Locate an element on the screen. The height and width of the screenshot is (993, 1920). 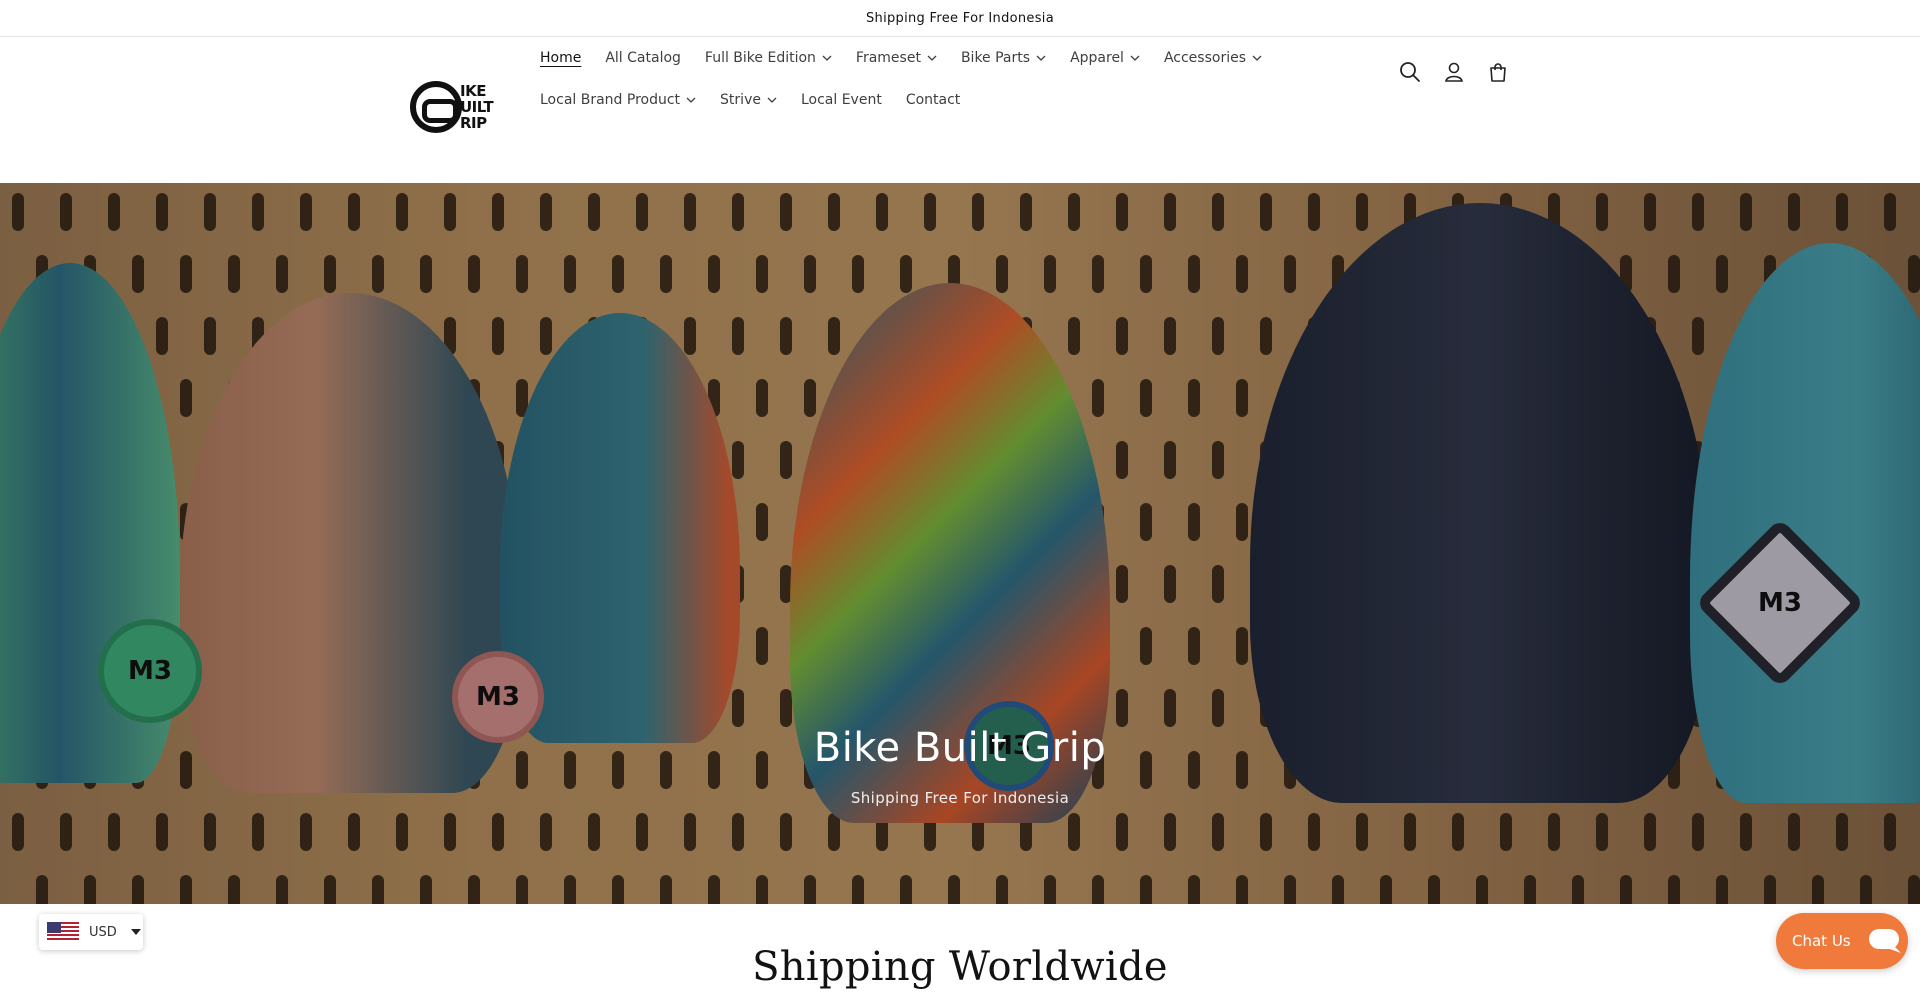
logo-text: IKE UILT RIP is located at coordinates (477, 107).